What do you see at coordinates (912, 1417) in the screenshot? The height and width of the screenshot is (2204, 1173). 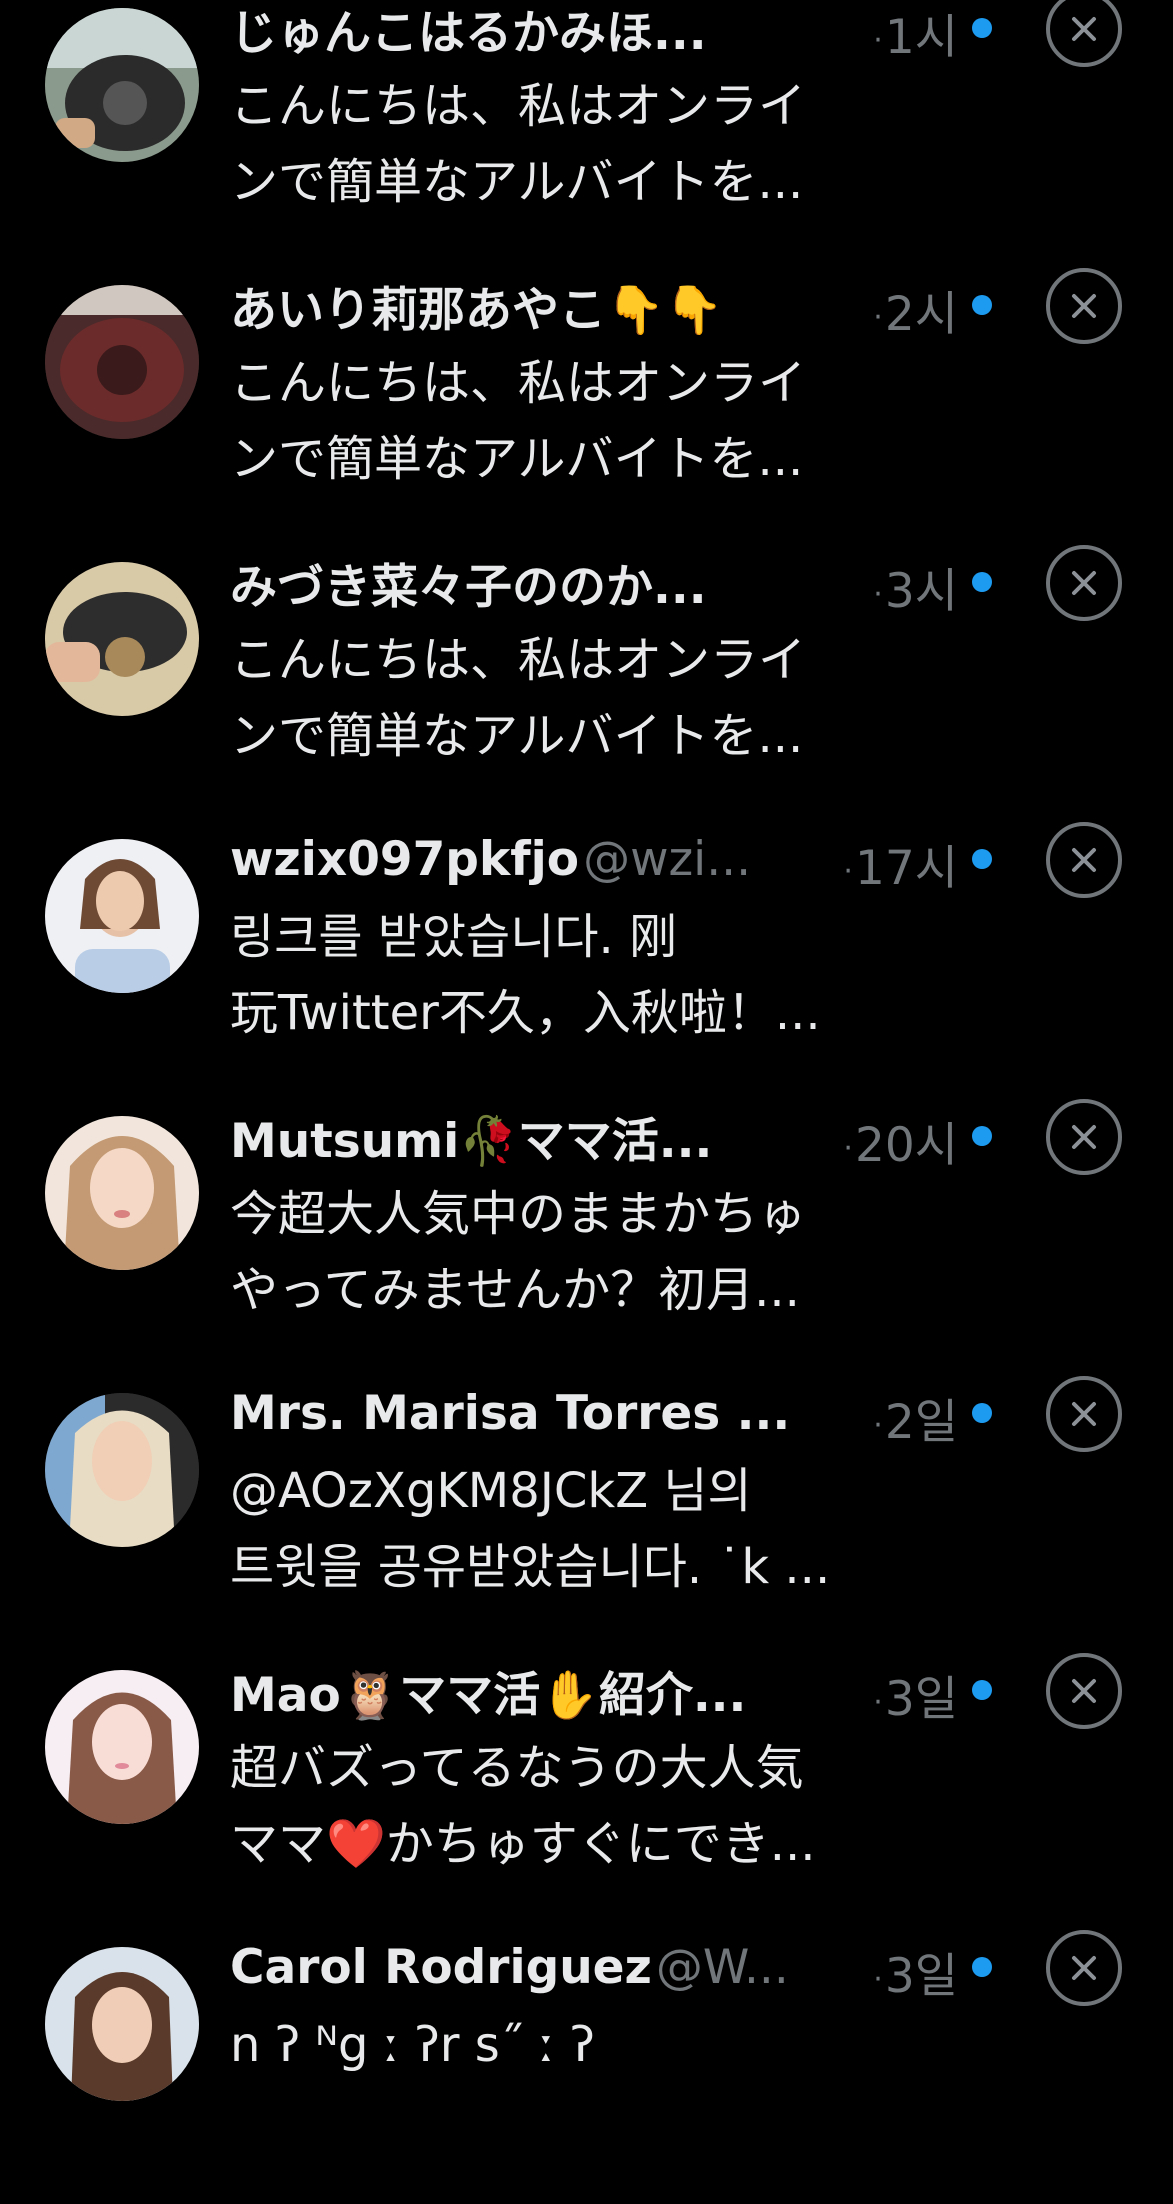 I see `timestamp: ·2일` at bounding box center [912, 1417].